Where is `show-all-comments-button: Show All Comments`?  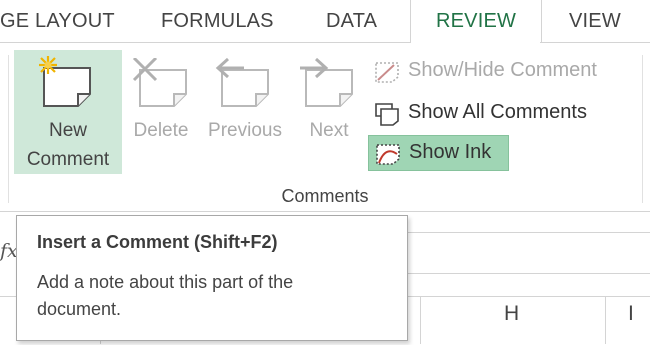
show-all-comments-button: Show All Comments is located at coordinates (501, 113).